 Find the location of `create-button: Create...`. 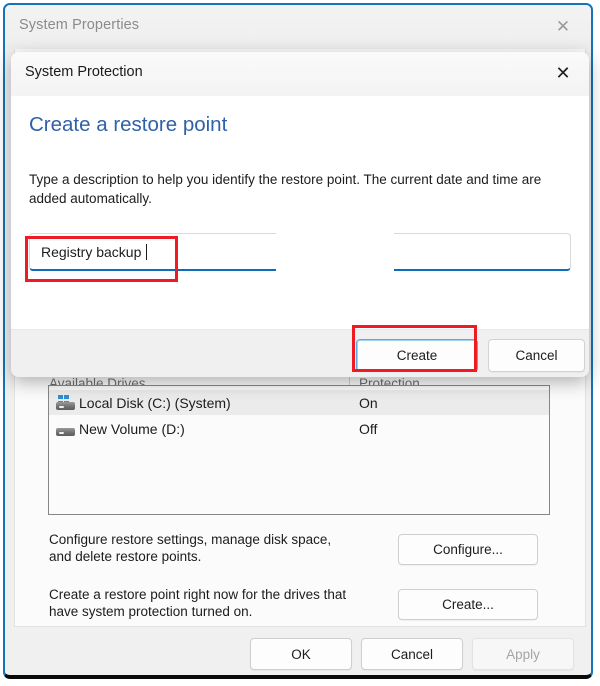

create-button: Create... is located at coordinates (468, 604).